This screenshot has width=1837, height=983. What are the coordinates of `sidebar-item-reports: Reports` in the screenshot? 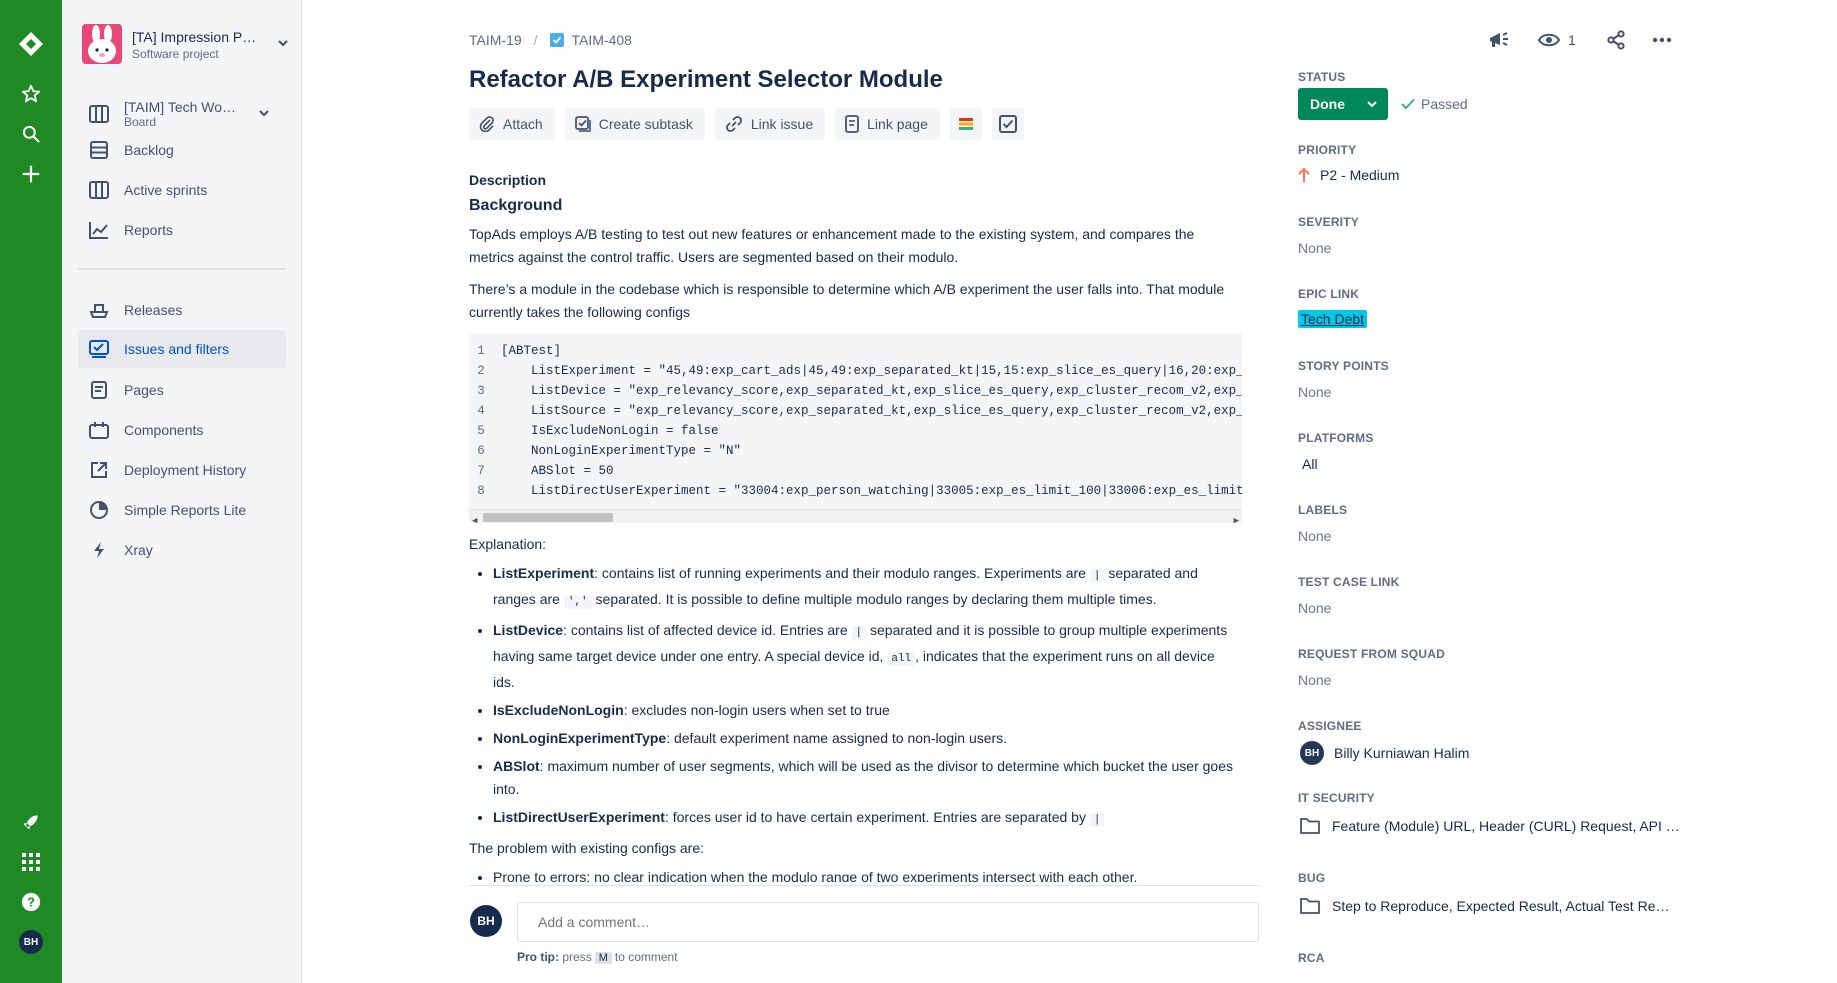 It's located at (182, 230).